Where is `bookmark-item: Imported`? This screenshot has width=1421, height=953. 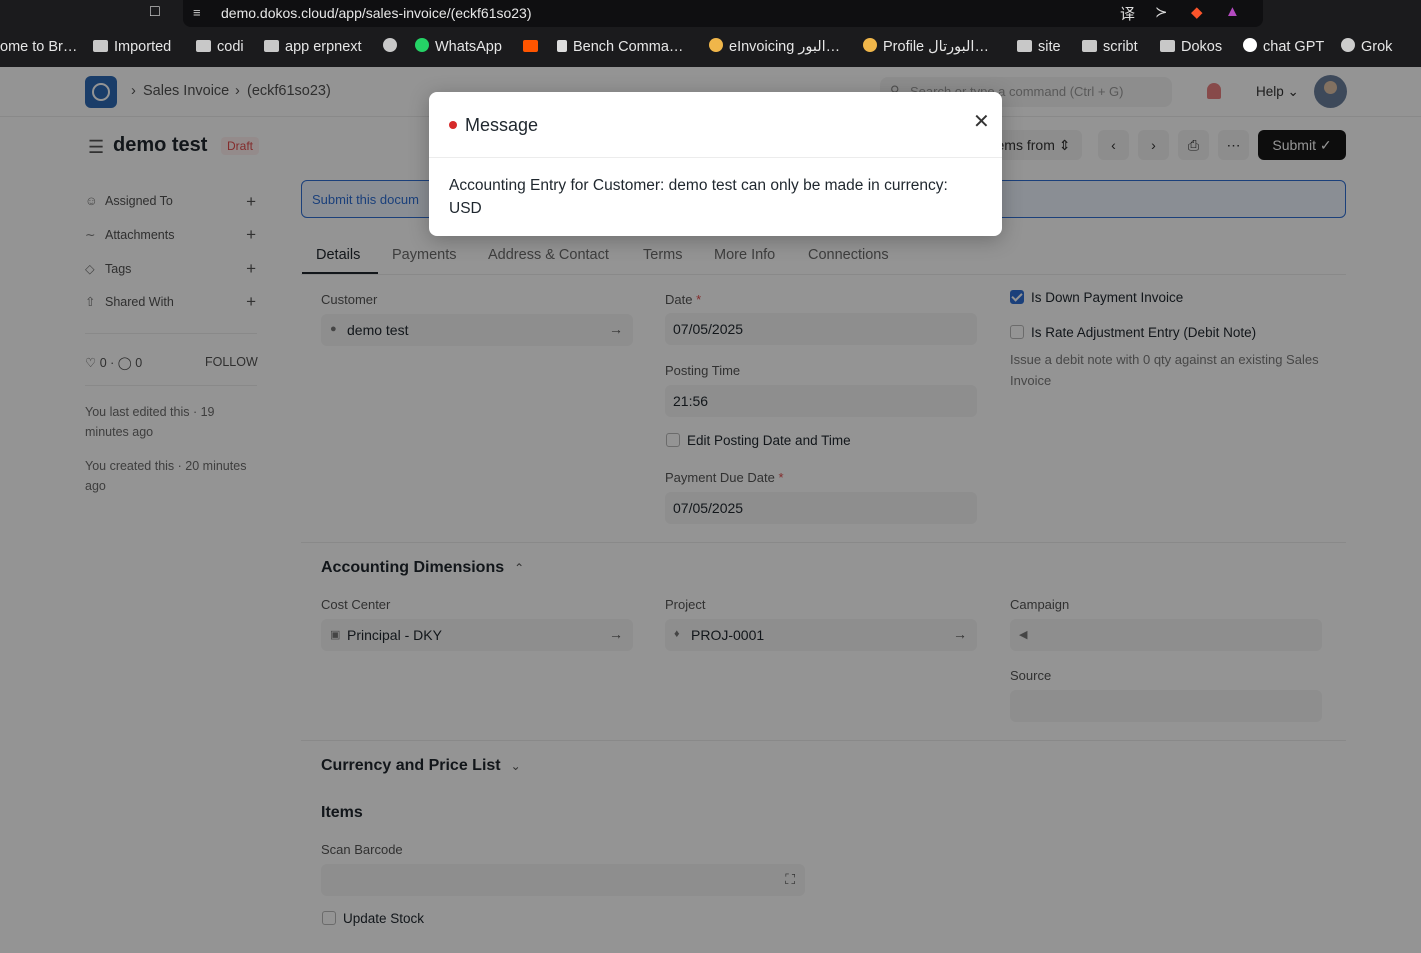
bookmark-item: Imported is located at coordinates (132, 47).